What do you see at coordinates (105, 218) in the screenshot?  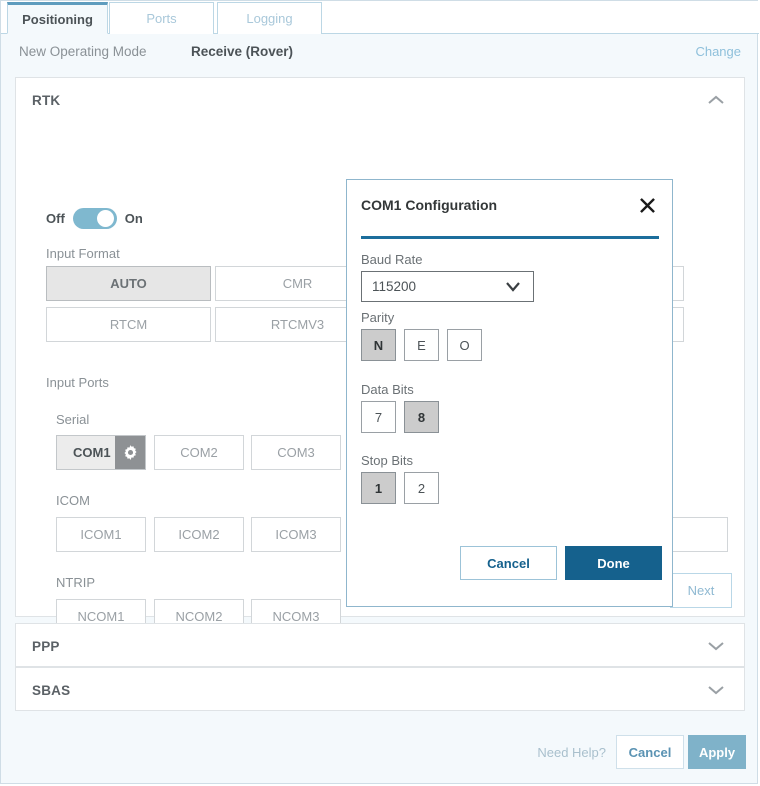 I see `rtk-toggle-knob` at bounding box center [105, 218].